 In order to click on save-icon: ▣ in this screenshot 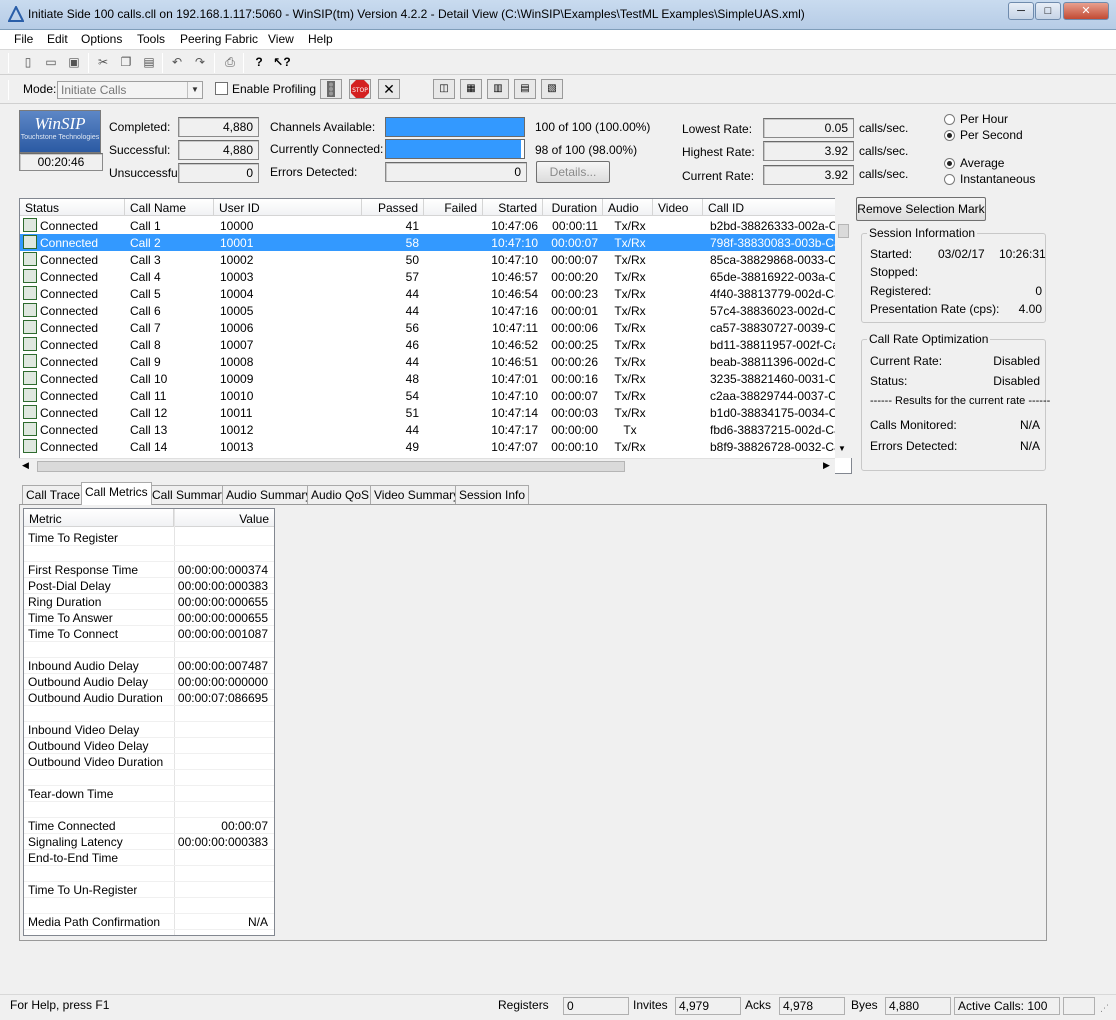, I will do `click(74, 62)`.